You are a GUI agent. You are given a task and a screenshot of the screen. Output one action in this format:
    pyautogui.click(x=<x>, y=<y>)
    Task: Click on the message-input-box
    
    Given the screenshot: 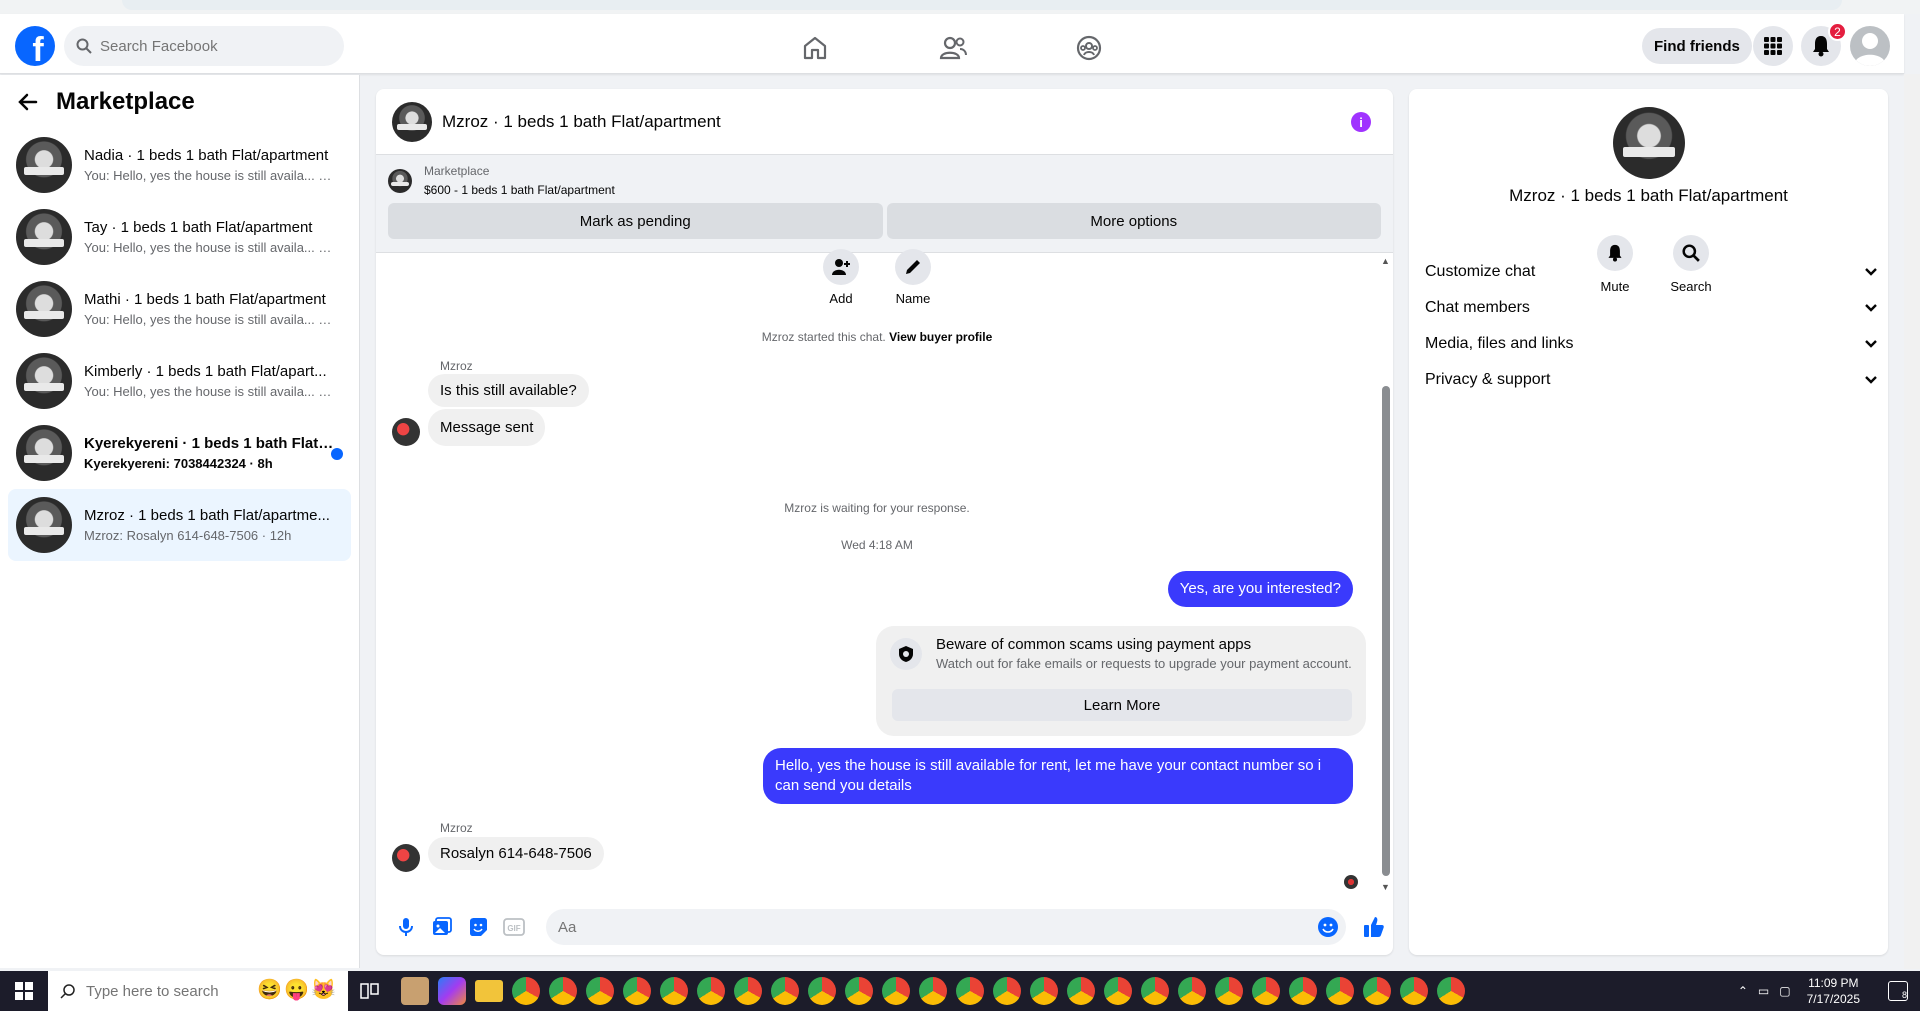 What is the action you would take?
    pyautogui.click(x=946, y=927)
    